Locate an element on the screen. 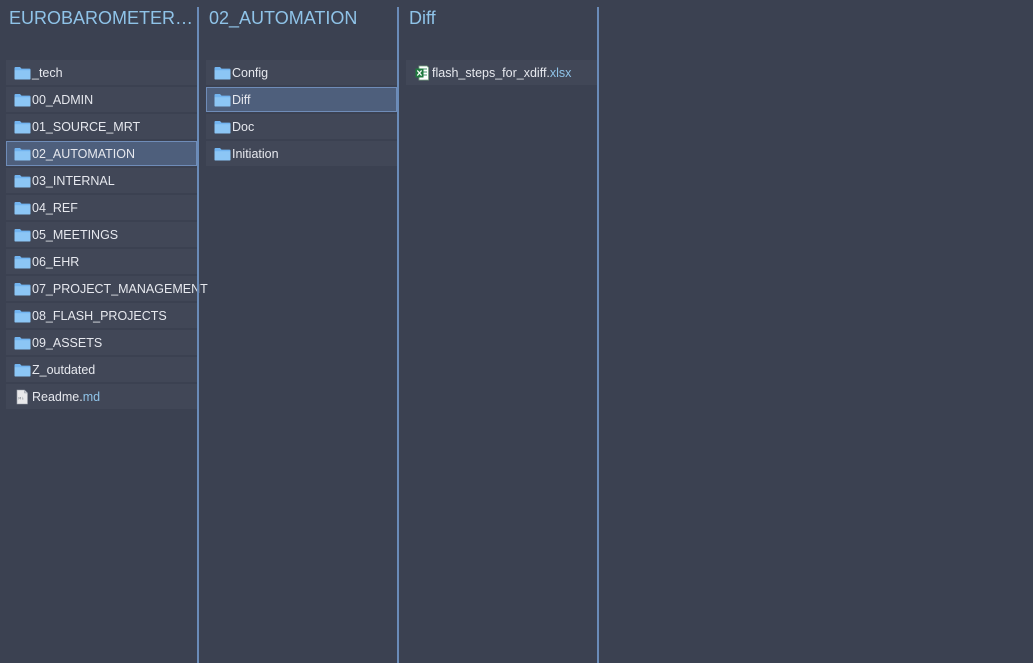 The width and height of the screenshot is (1033, 663). folder-item: 08_FLASH_PROJECTS is located at coordinates (101, 315).